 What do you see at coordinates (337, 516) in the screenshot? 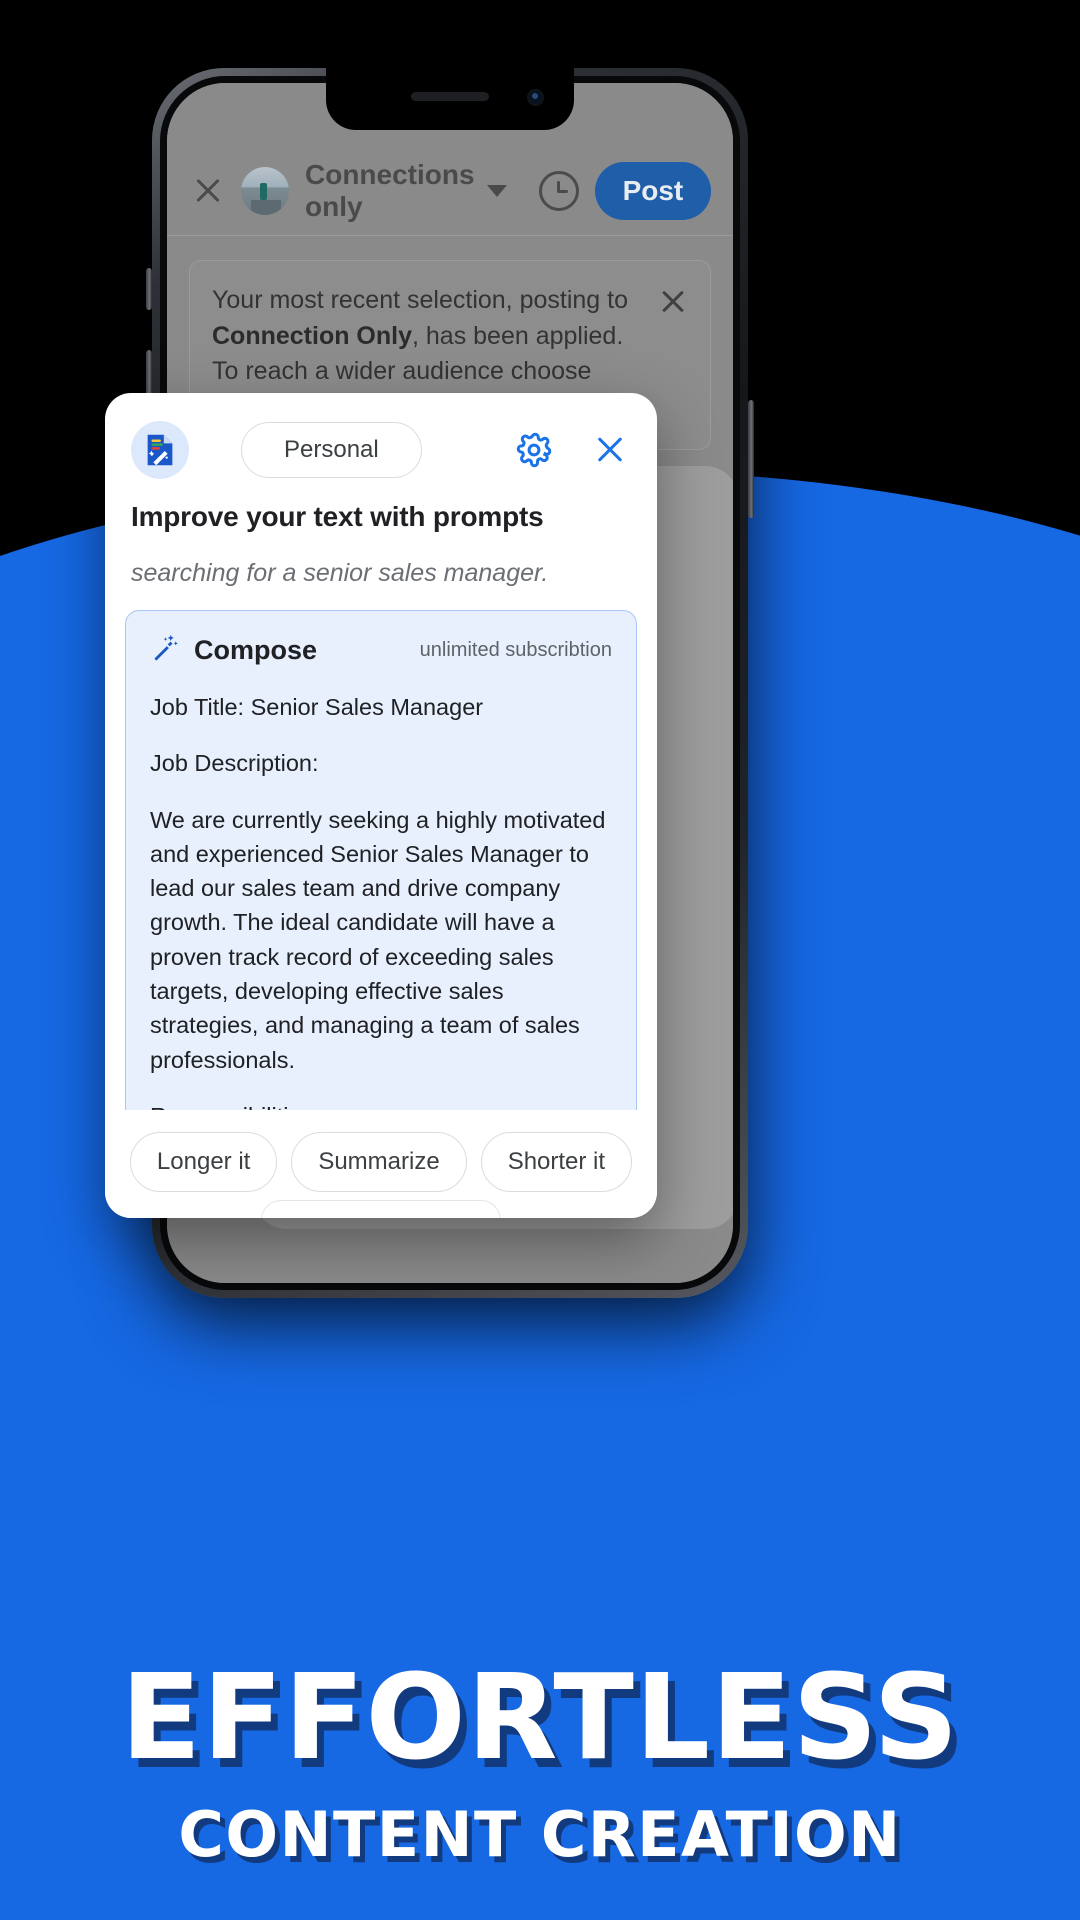
I see `page-title: Improve your text with prompts` at bounding box center [337, 516].